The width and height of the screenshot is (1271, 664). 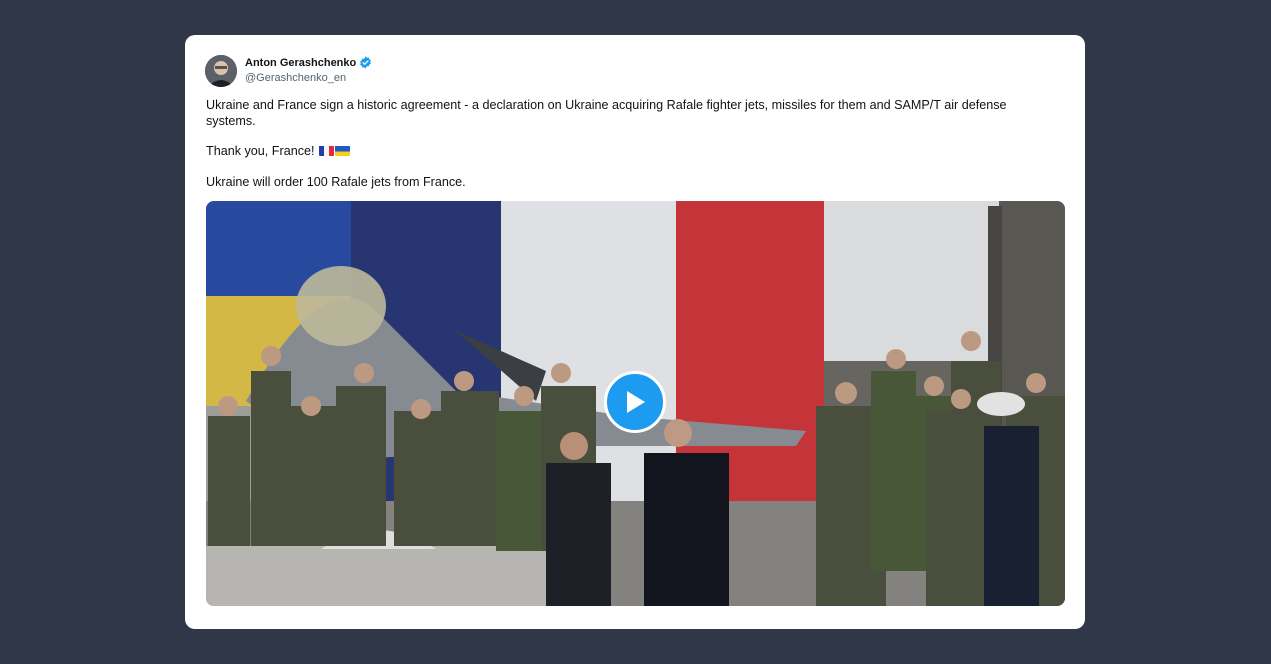 What do you see at coordinates (365, 62) in the screenshot?
I see `verified-badge-icon` at bounding box center [365, 62].